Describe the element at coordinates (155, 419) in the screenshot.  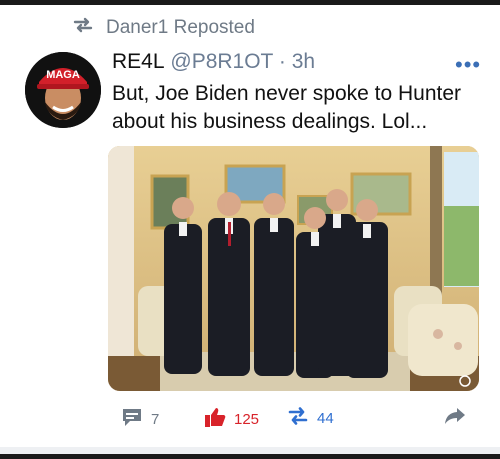
I see `reply-count: 7` at that location.